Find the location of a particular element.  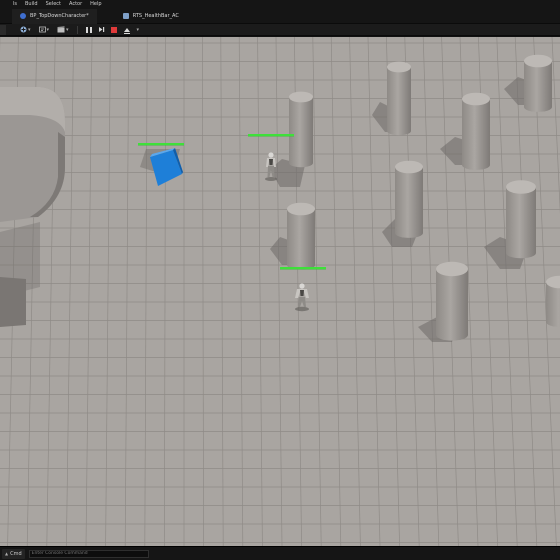

cinematics-button is located at coordinates (63, 30).